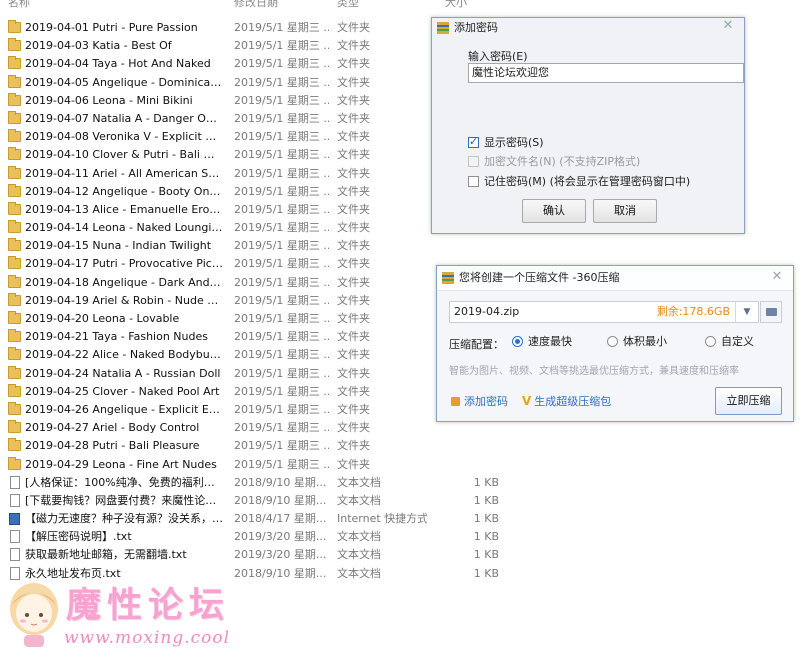 This screenshot has width=800, height=654. What do you see at coordinates (554, 211) in the screenshot?
I see `ok-button: 确认` at bounding box center [554, 211].